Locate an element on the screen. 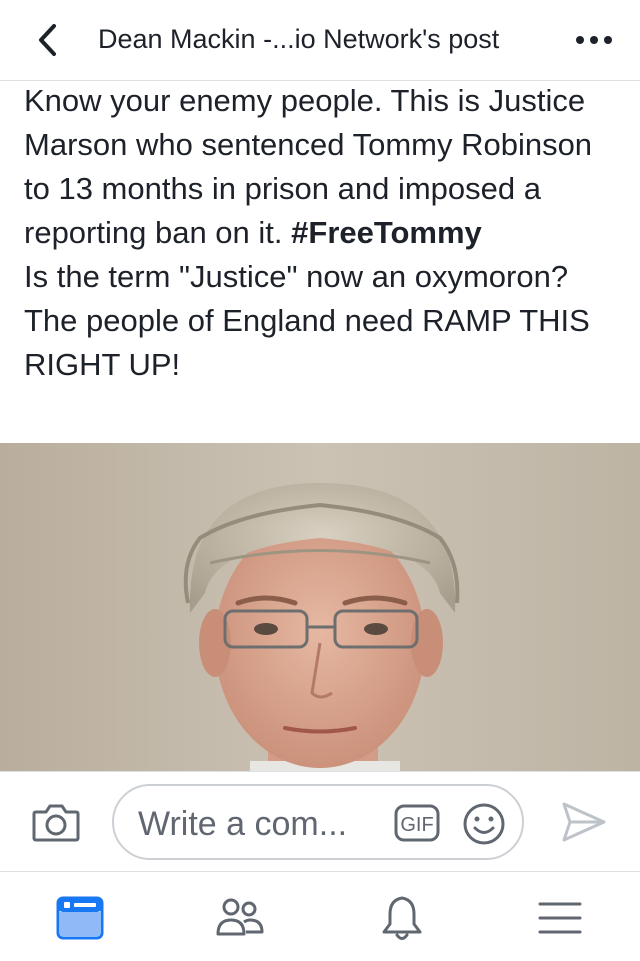 Image resolution: width=640 pixels, height=961 pixels. gif-button: GIF is located at coordinates (417, 823).